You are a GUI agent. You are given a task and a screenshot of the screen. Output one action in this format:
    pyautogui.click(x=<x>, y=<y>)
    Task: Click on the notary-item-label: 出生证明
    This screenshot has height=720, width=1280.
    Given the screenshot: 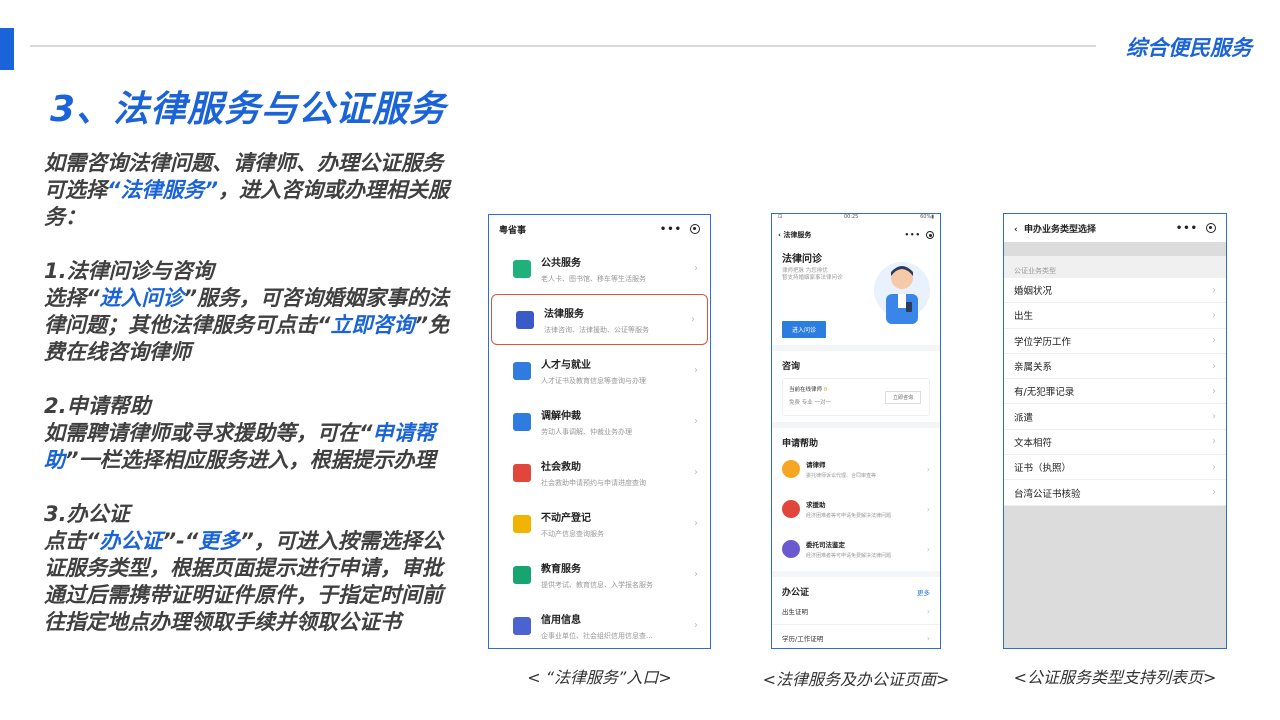 What is the action you would take?
    pyautogui.click(x=795, y=612)
    